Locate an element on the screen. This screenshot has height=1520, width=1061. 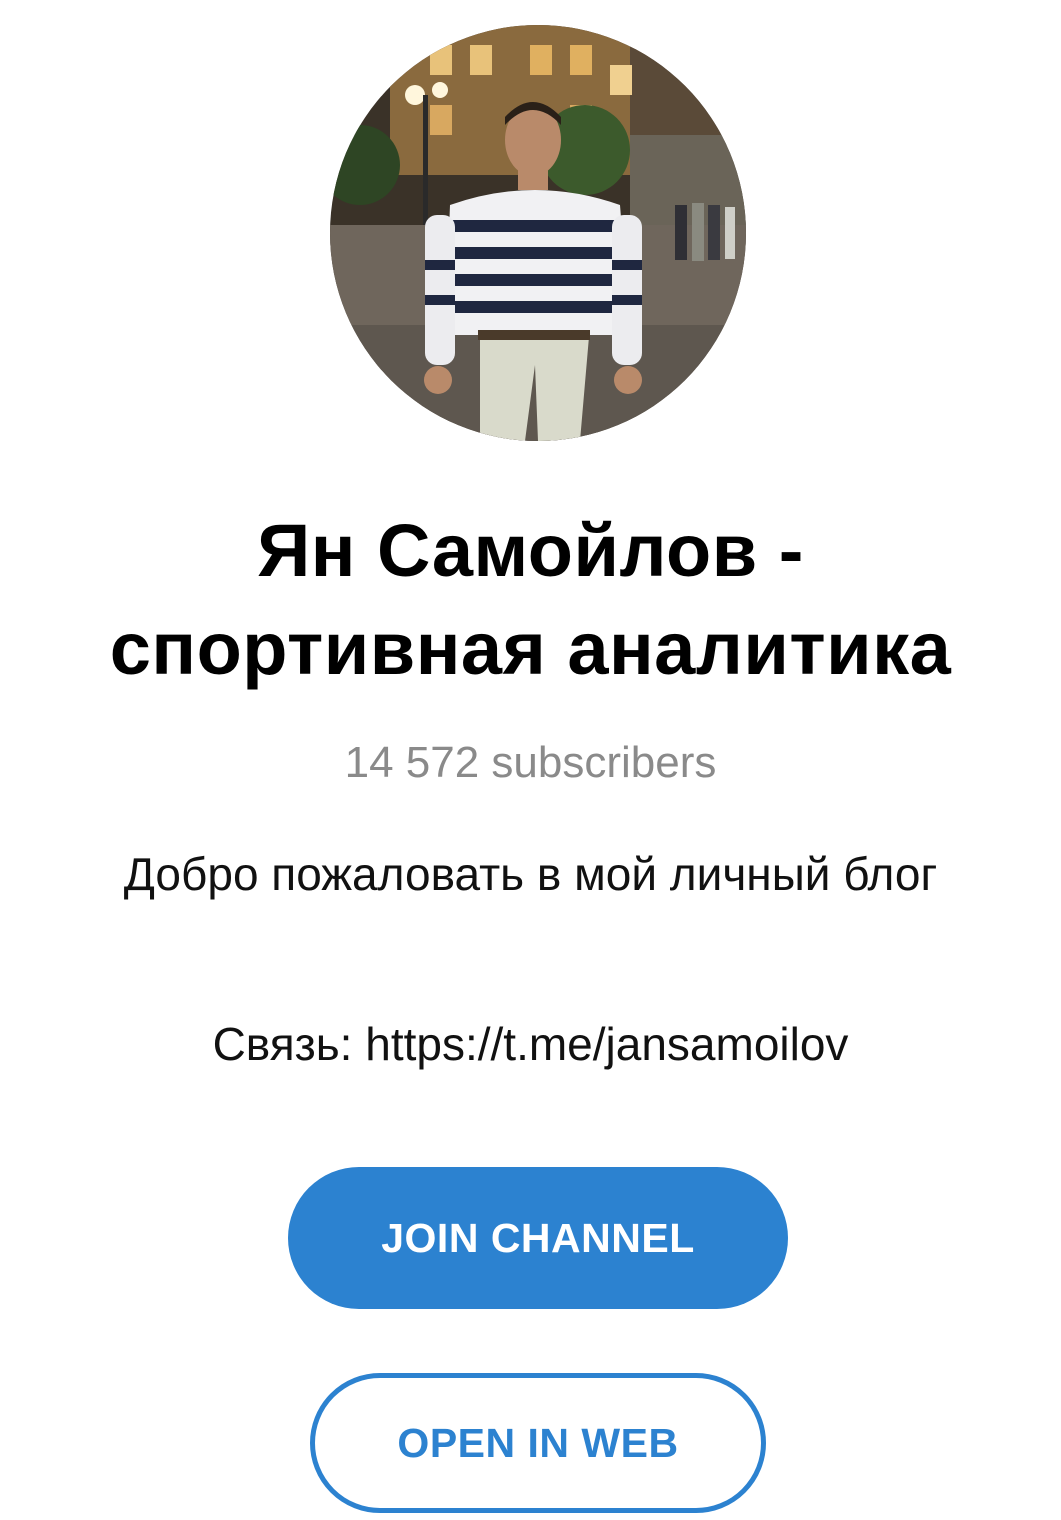
join-channel-button: JOIN CHANNEL is located at coordinates (538, 1238).